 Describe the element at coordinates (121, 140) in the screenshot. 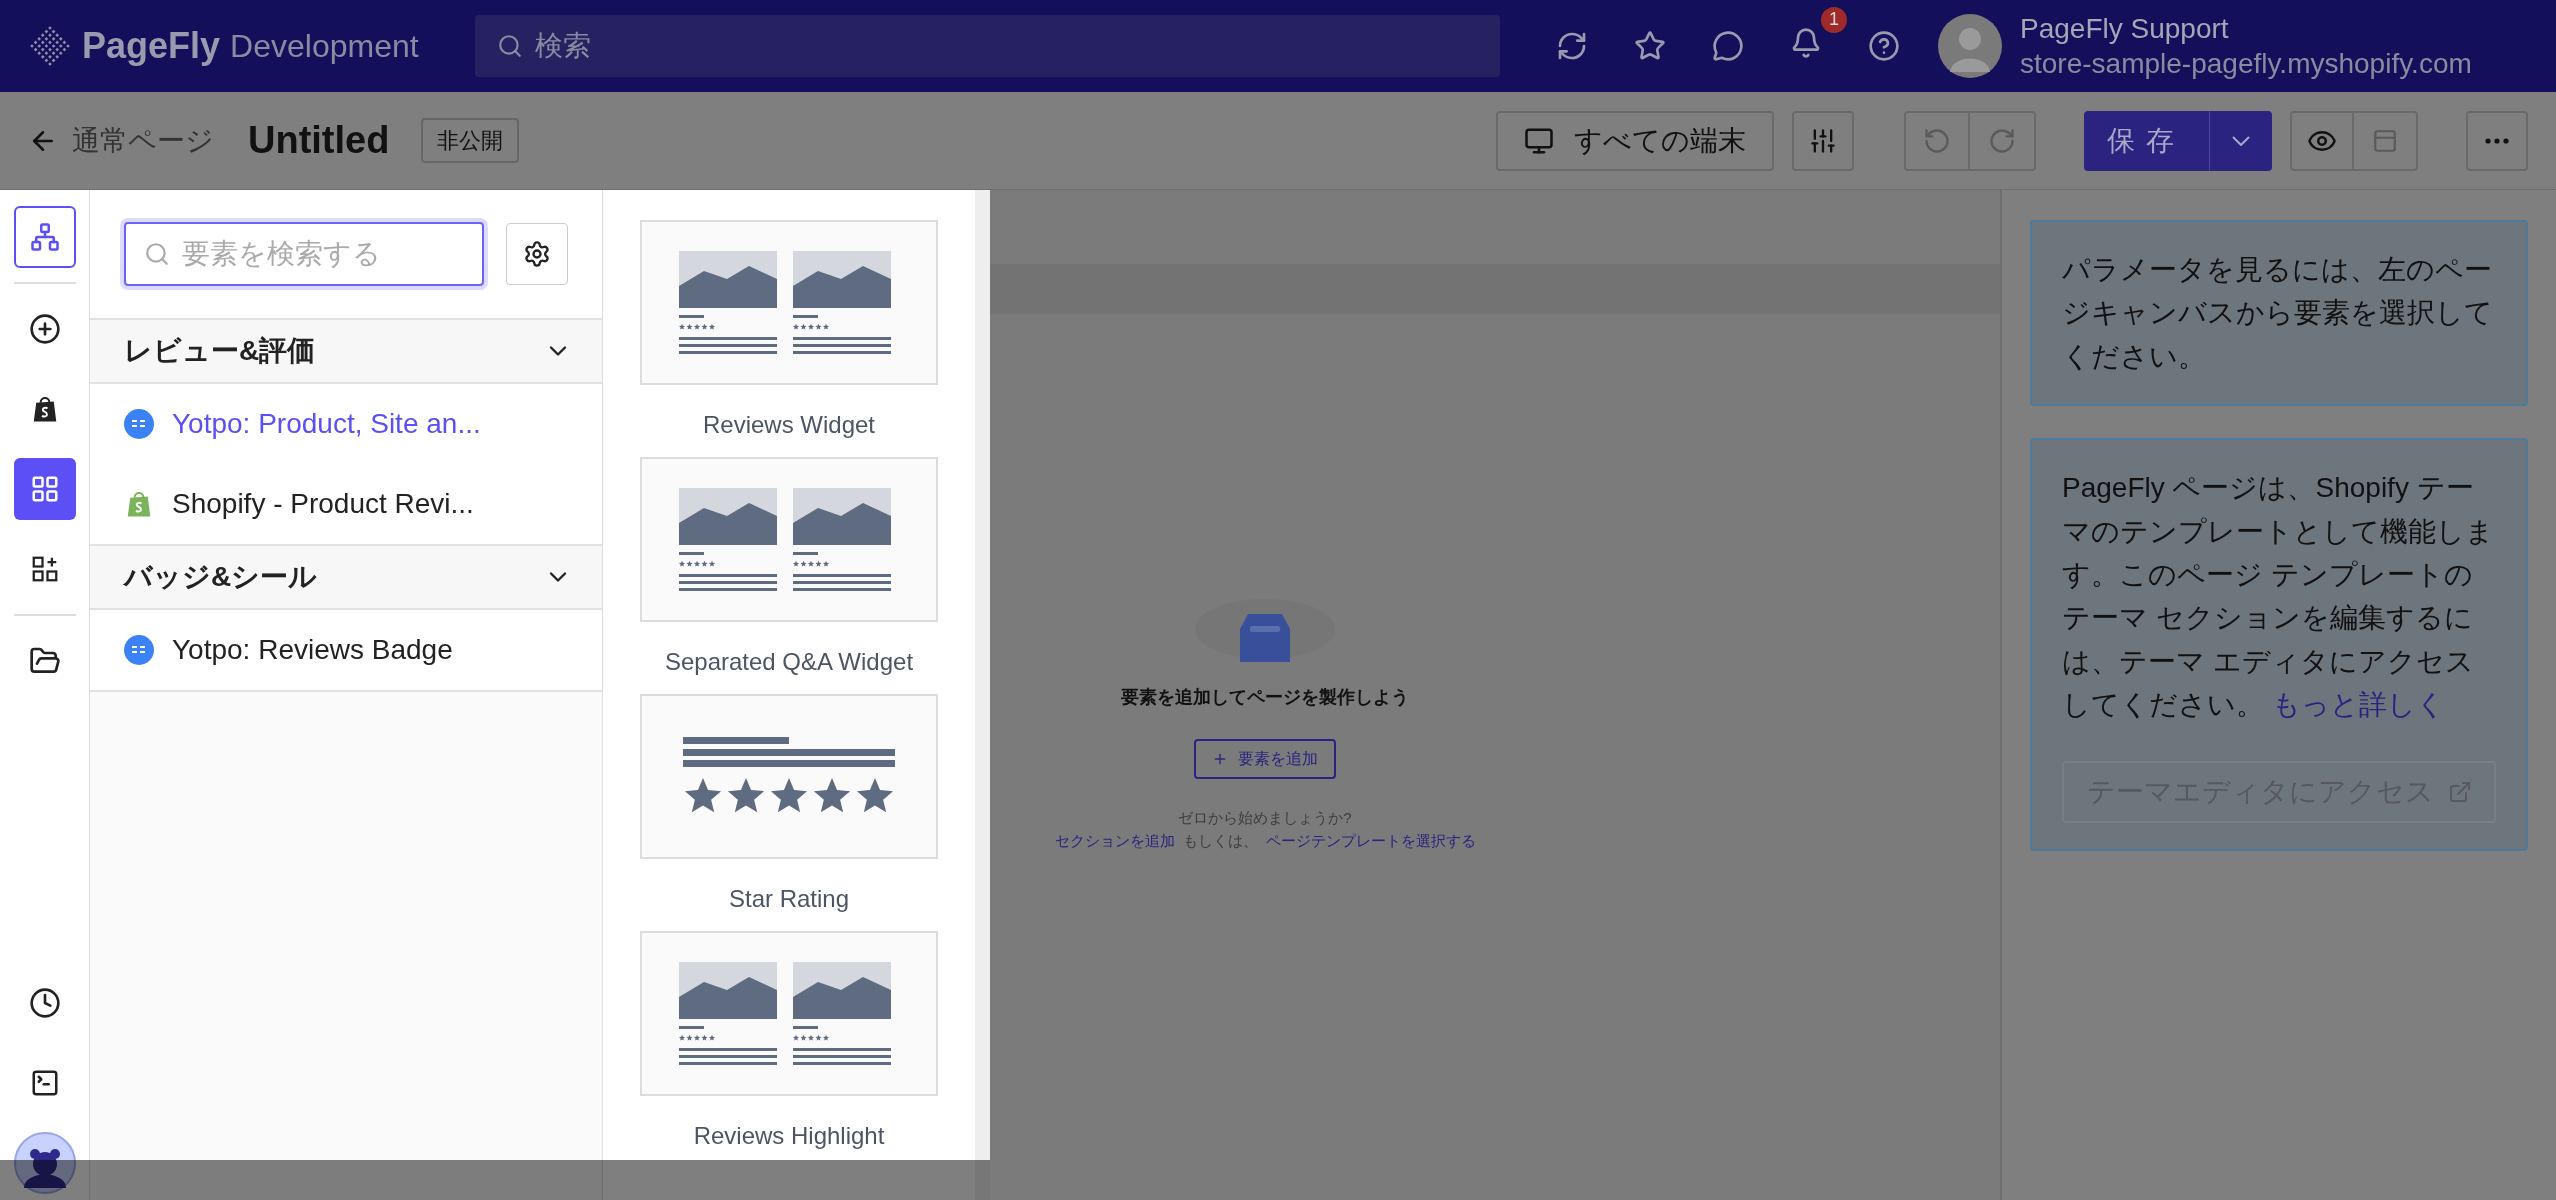

I see `back-link: 通常ページ` at that location.